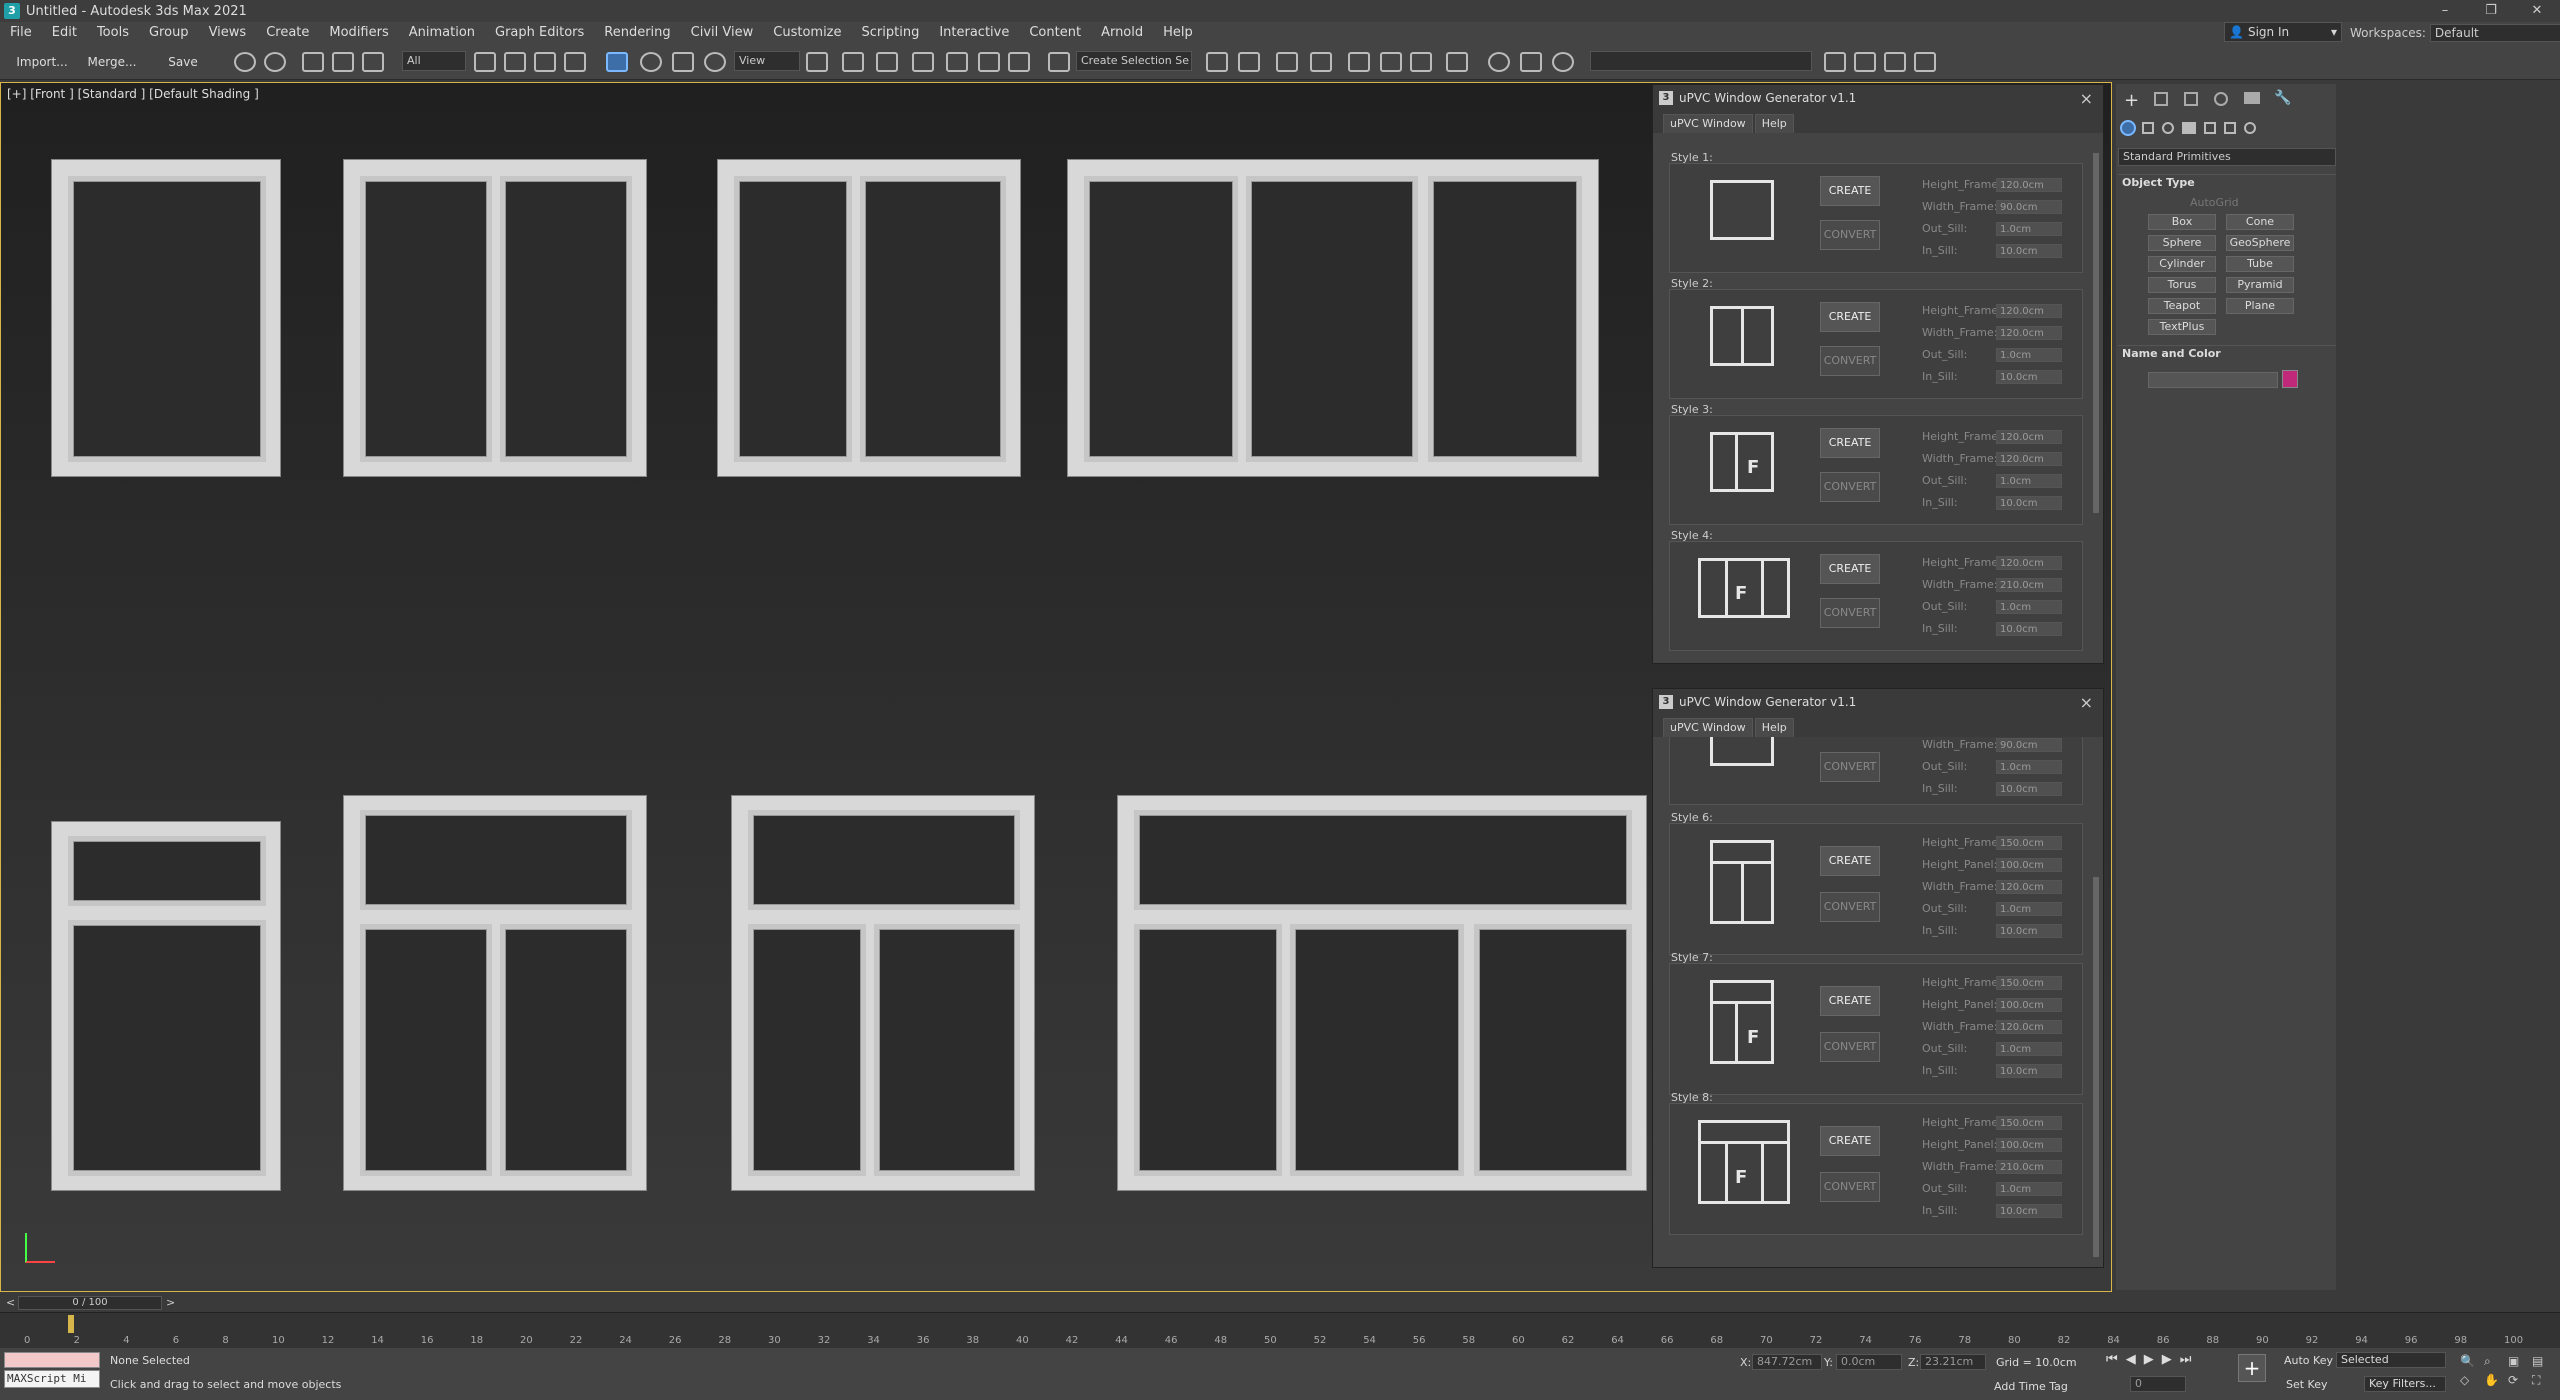  Describe the element at coordinates (1563, 62) in the screenshot. I see `render-iterative-icon` at that location.